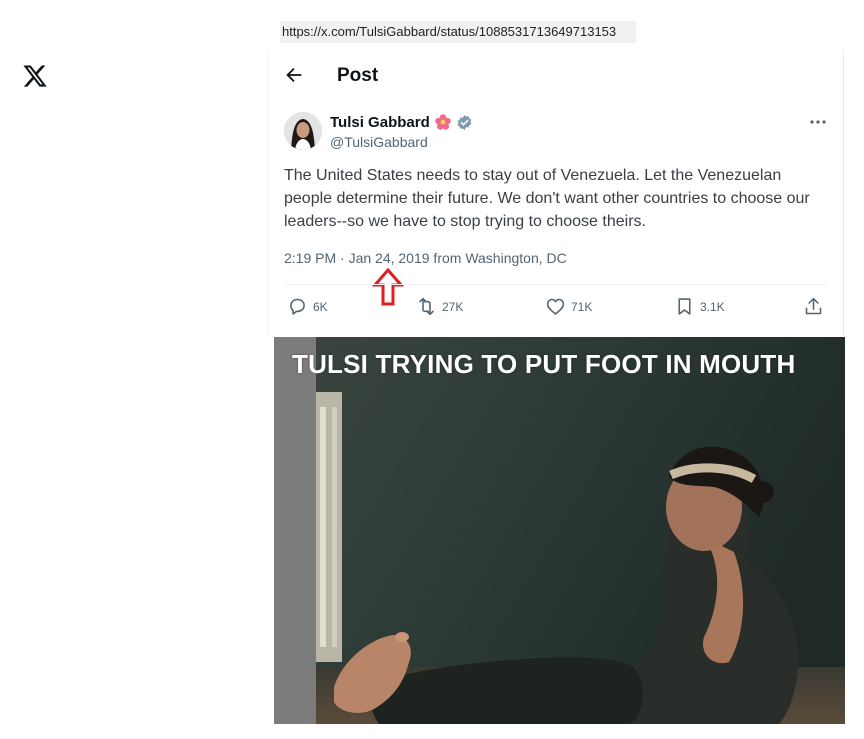 Image resolution: width=864 pixels, height=739 pixels. I want to click on red-up-arrow-icon, so click(388, 287).